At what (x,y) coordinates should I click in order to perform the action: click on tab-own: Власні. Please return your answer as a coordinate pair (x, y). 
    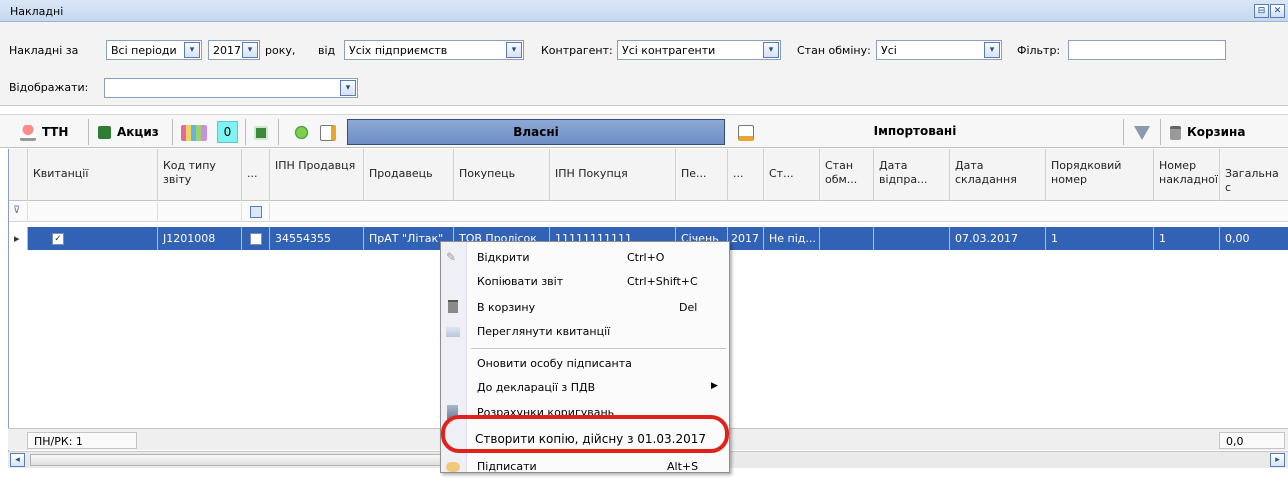
    Looking at the image, I should click on (536, 132).